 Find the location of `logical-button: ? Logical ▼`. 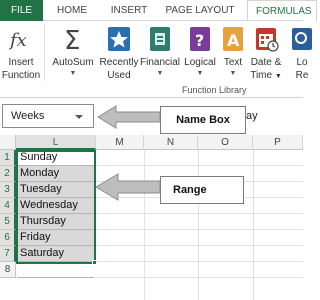

logical-button: ? Logical ▼ is located at coordinates (200, 55).